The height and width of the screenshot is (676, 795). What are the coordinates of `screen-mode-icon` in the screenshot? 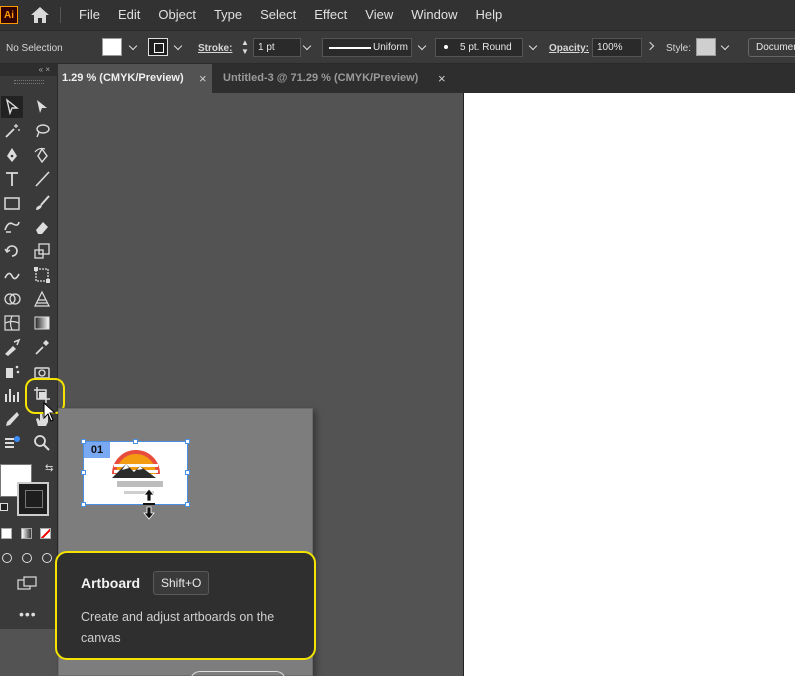 It's located at (27, 583).